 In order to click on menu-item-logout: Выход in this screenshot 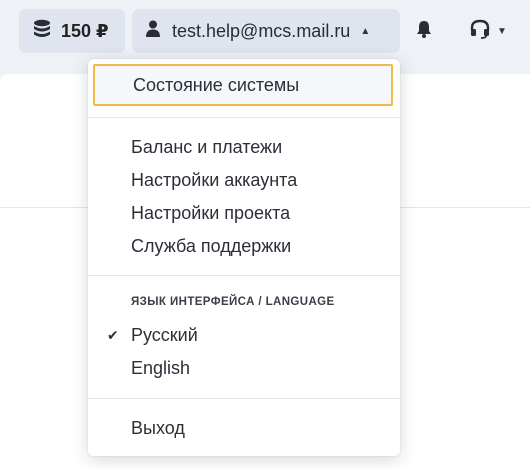, I will do `click(244, 428)`.